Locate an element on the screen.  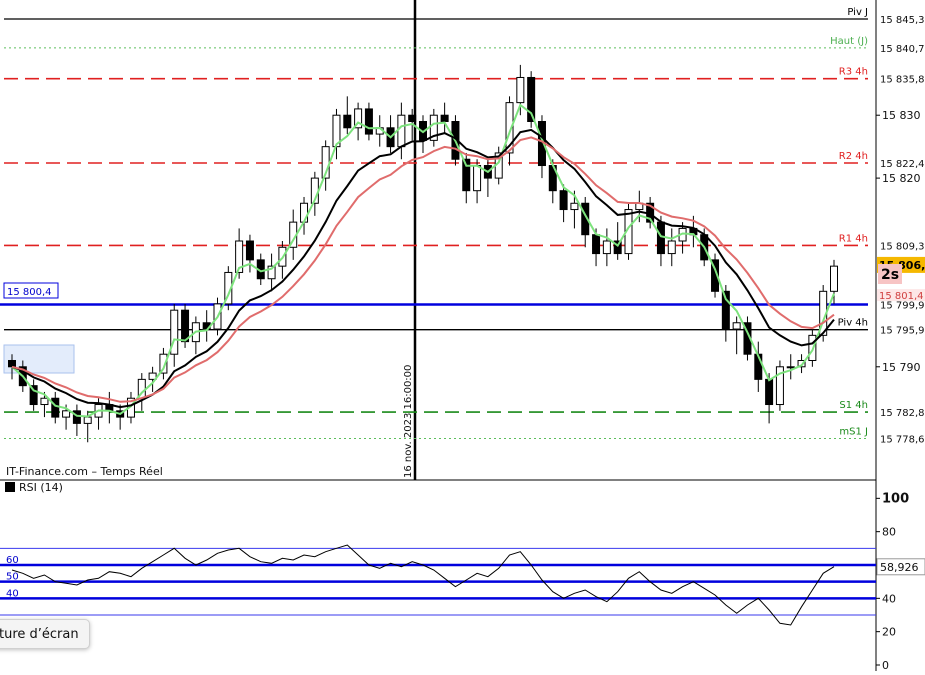
level-price-label: 15 795,9 is located at coordinates (902, 331).